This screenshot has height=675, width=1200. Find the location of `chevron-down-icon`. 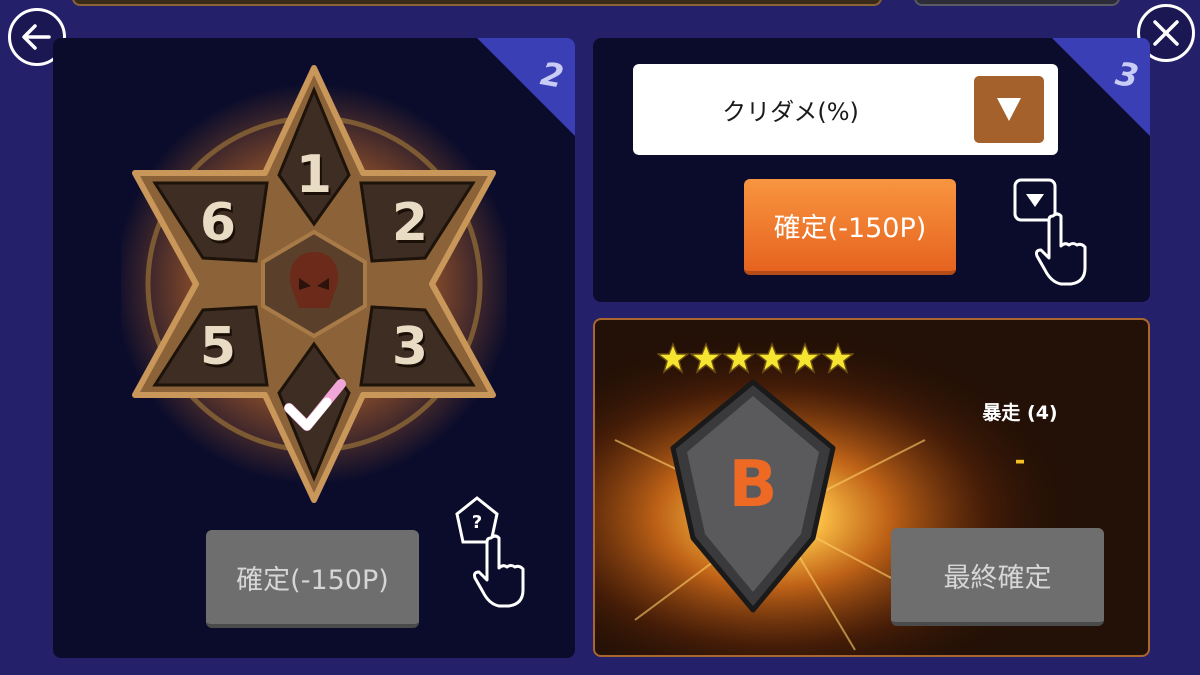

chevron-down-icon is located at coordinates (1009, 109).